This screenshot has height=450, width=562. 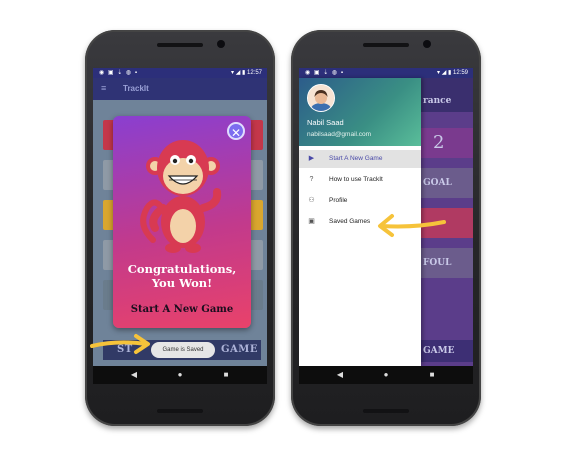 What do you see at coordinates (180, 89) in the screenshot?
I see `app-bar: ≡ TrackIt` at bounding box center [180, 89].